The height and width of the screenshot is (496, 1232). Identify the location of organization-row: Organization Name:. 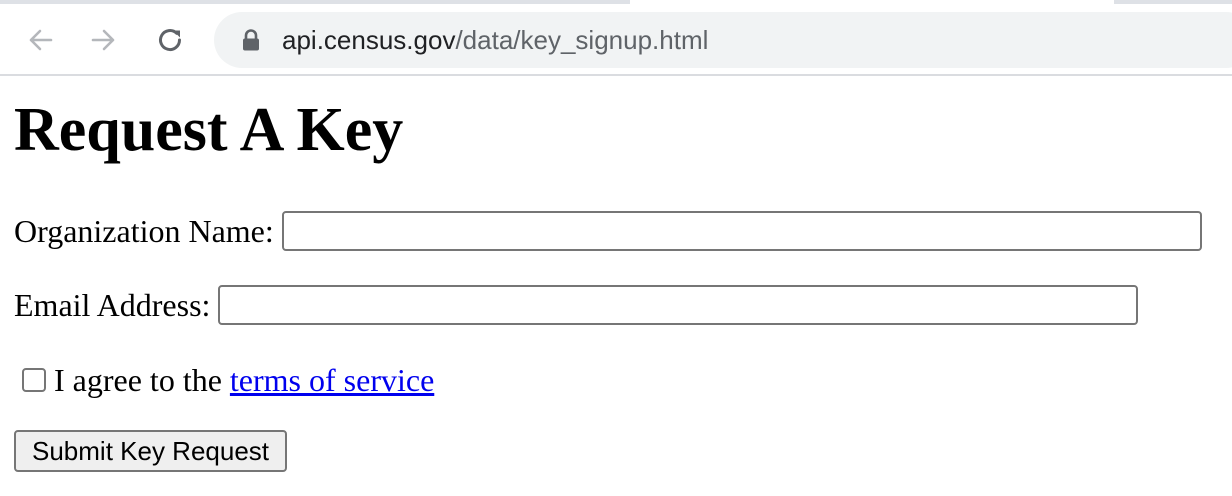
(608, 231).